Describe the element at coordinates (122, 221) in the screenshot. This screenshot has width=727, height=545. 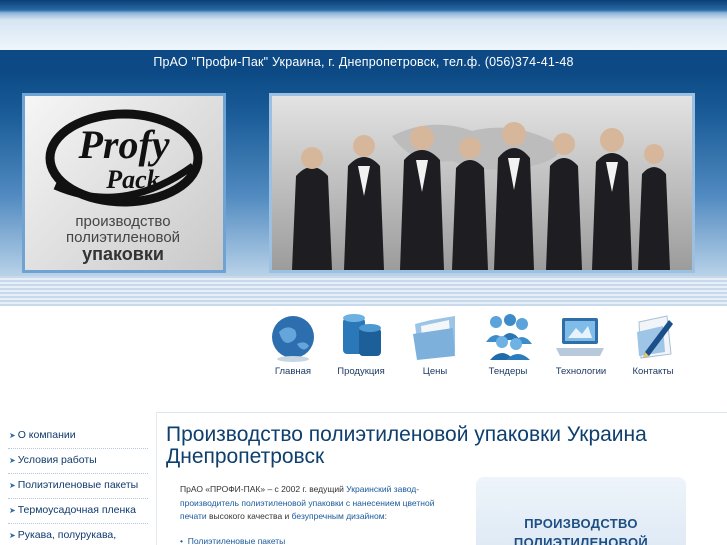
I see `logo-tagline-1: производство` at that location.